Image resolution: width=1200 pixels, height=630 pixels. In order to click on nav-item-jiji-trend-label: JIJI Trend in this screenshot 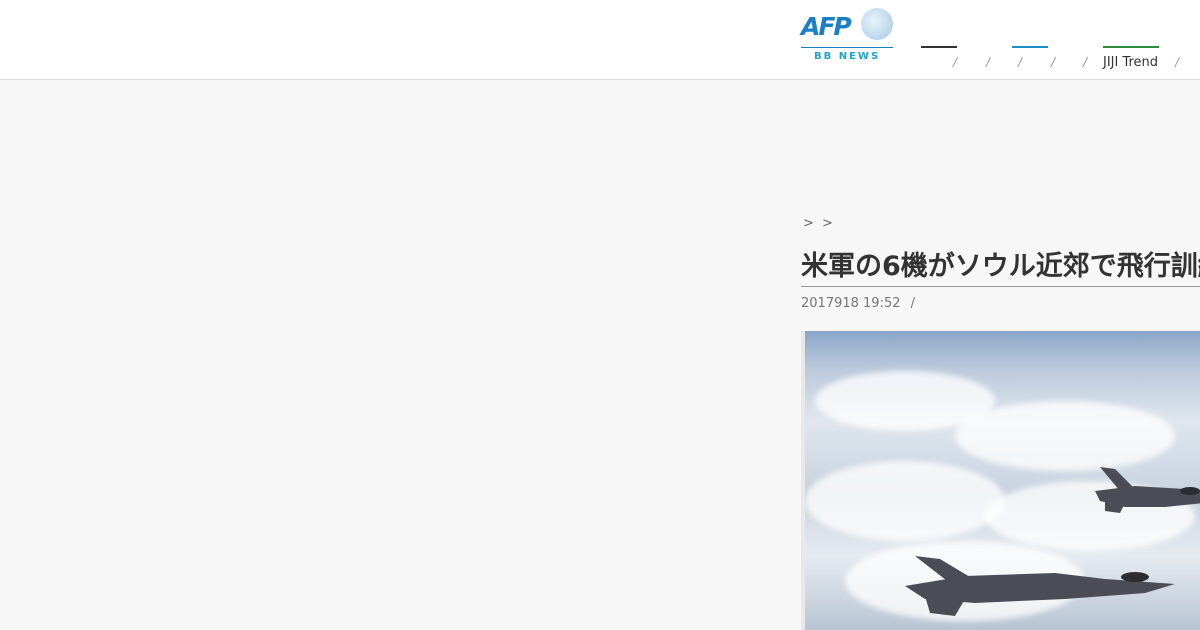, I will do `click(1131, 62)`.